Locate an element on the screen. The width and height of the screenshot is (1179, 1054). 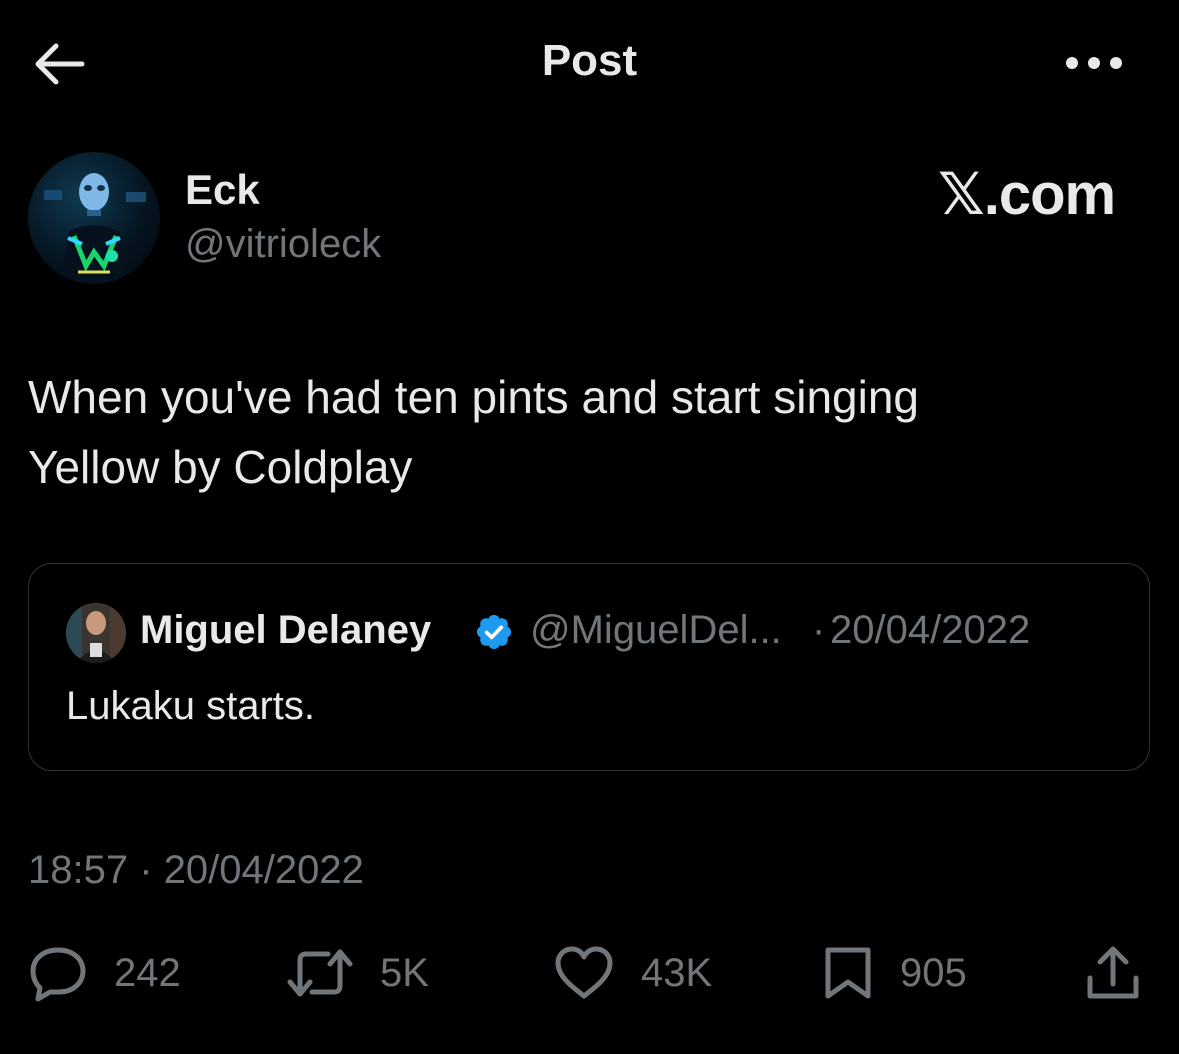
tweet-timestamp: 18:57 · 20/04/2022 is located at coordinates (196, 870).